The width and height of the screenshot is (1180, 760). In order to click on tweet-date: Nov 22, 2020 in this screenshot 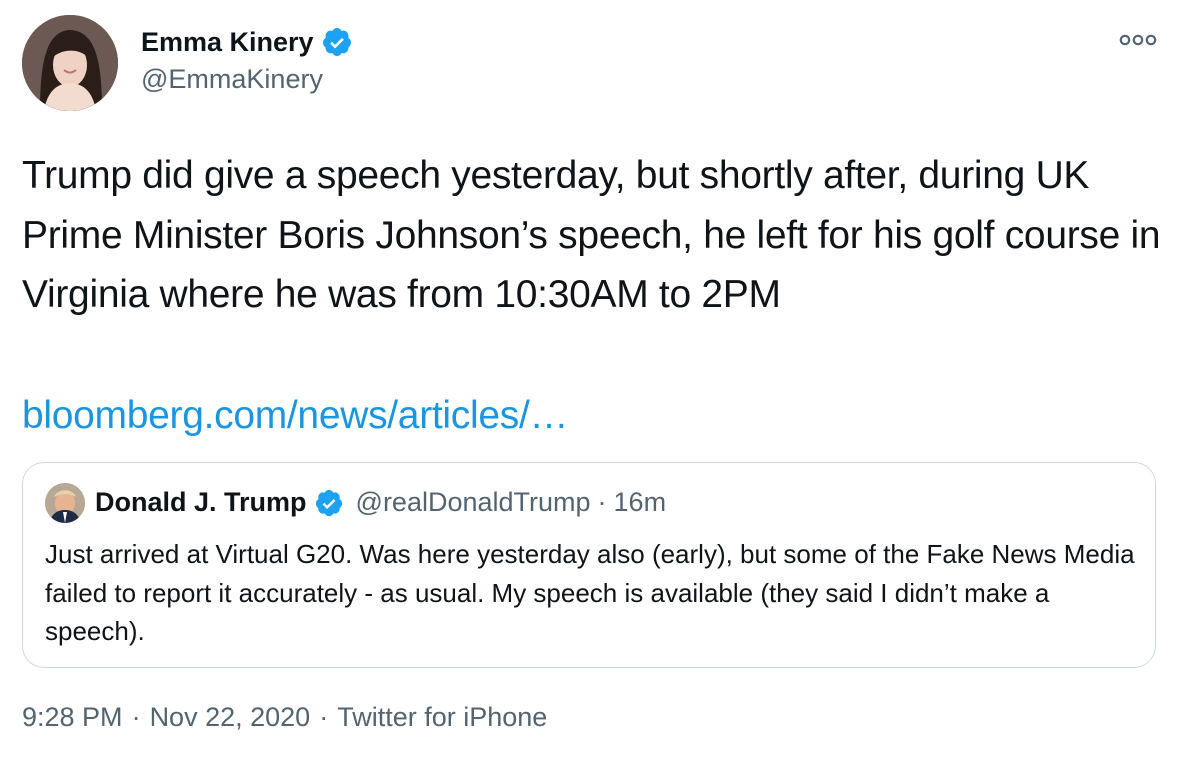, I will do `click(230, 717)`.